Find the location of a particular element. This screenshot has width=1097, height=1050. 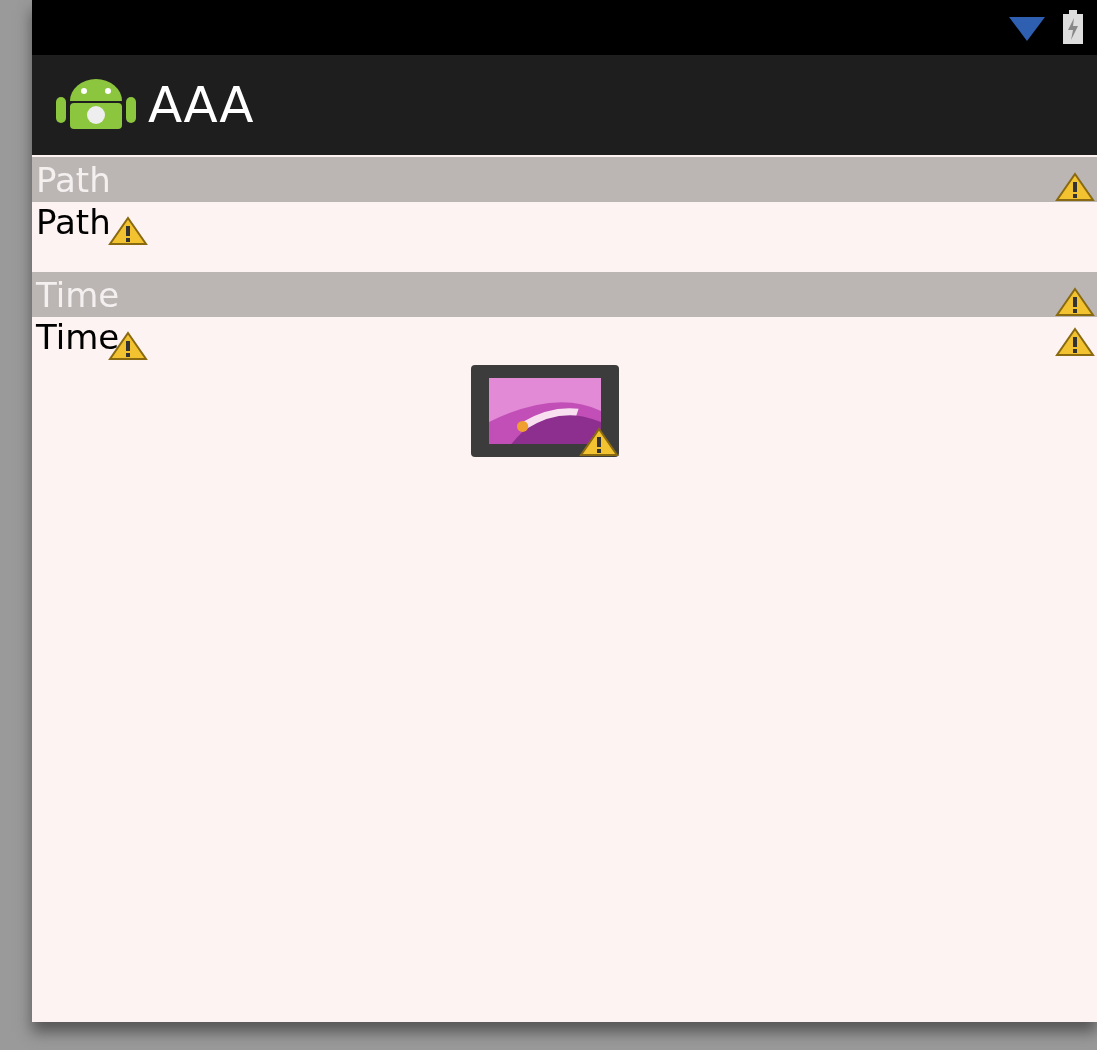

app-title: AAA is located at coordinates (201, 105).